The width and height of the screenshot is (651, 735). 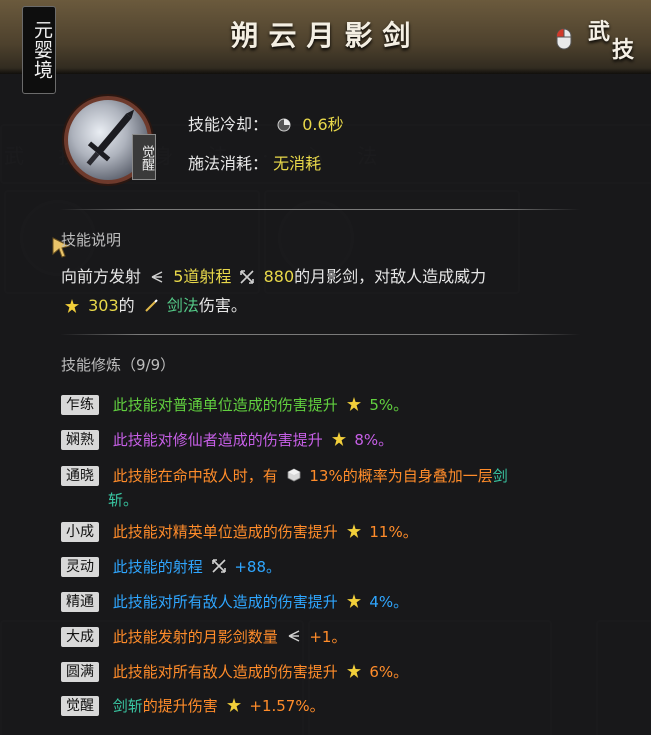 What do you see at coordinates (323, 124) in the screenshot?
I see `cooldown-value: 0.6秒` at bounding box center [323, 124].